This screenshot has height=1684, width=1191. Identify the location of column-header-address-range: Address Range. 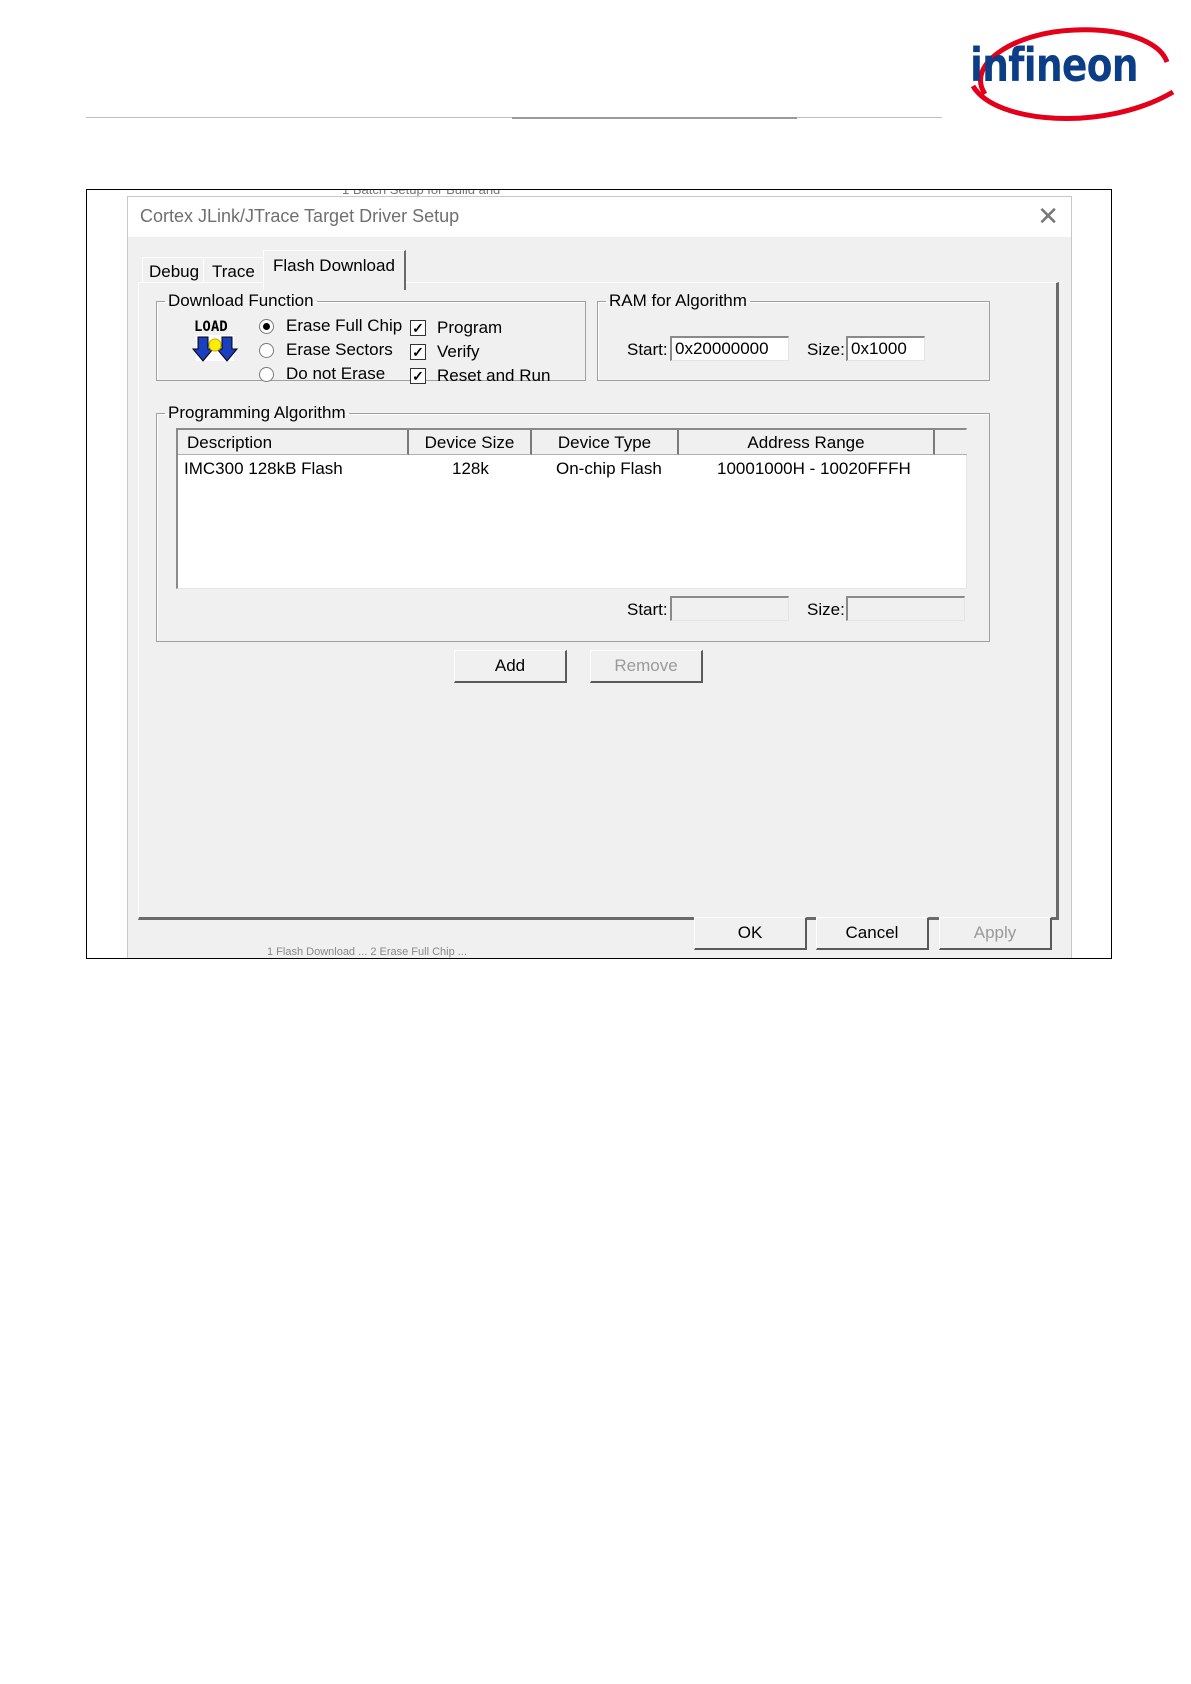
(807, 442).